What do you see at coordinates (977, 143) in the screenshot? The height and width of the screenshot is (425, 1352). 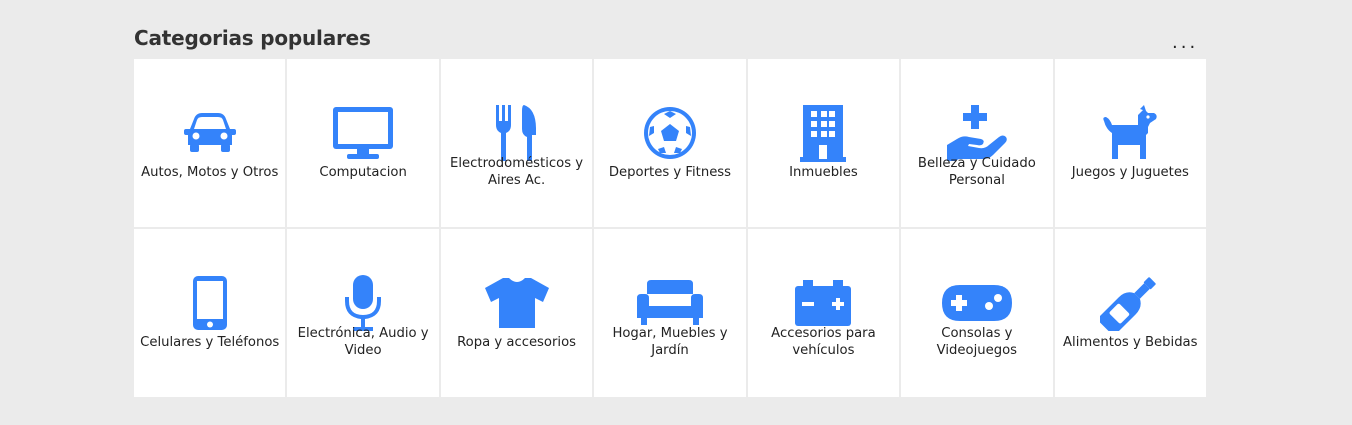 I see `category-card-belleza: Belleza y Cuidado Personal` at bounding box center [977, 143].